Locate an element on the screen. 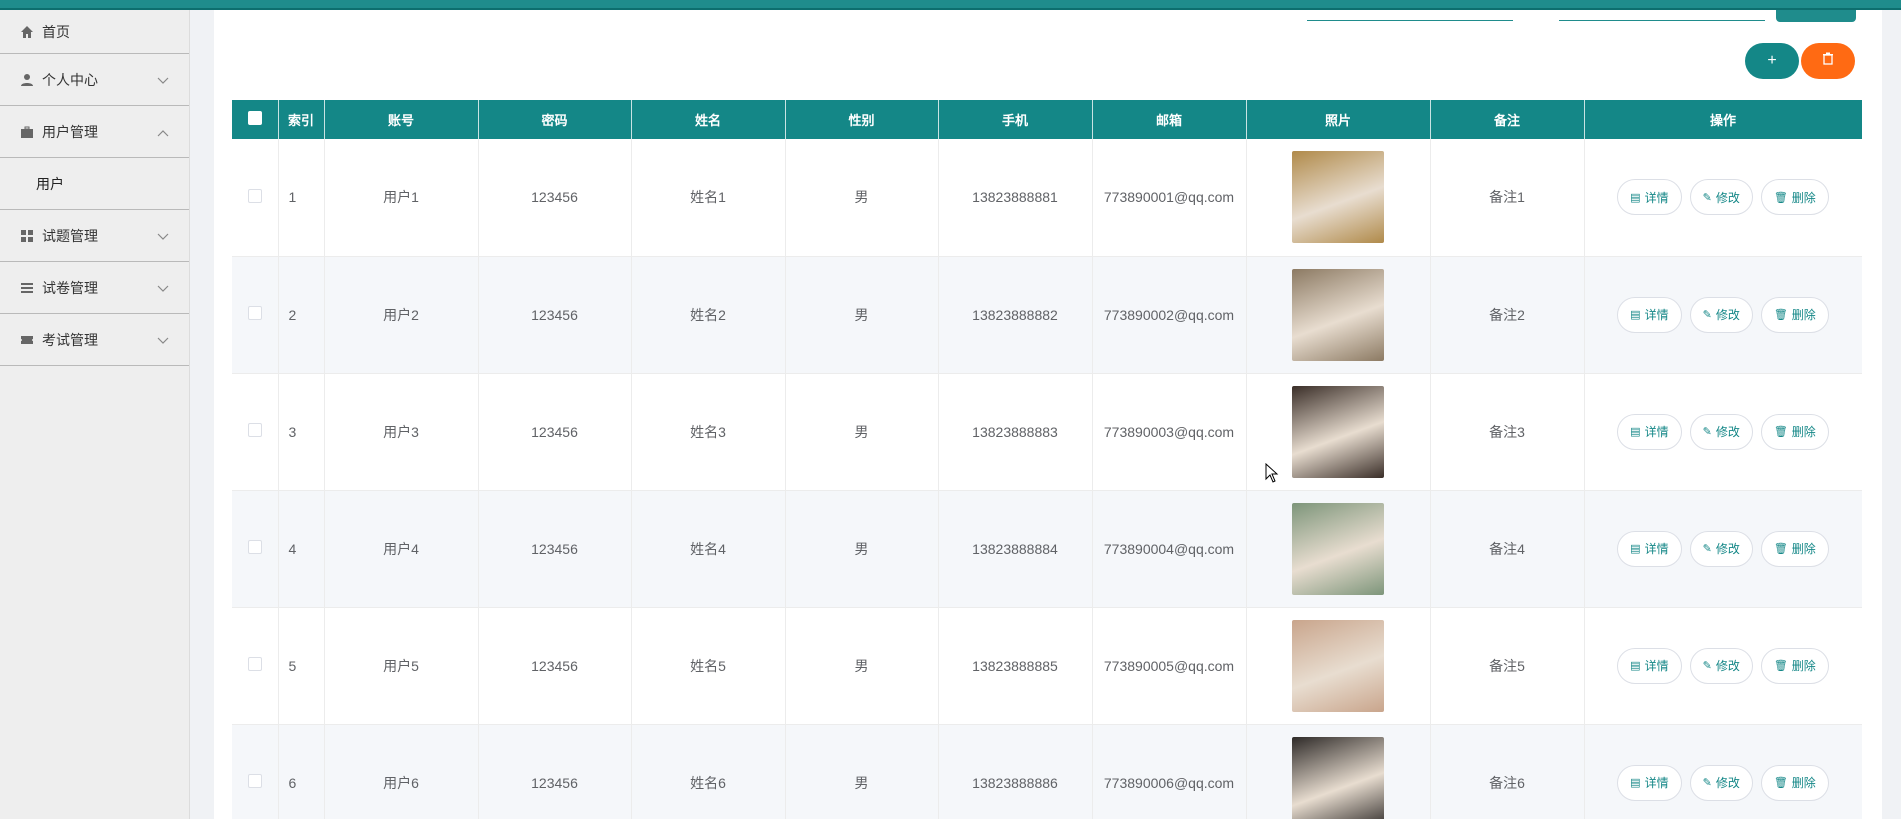 This screenshot has height=819, width=1901. ticket-icon is located at coordinates (27, 340).